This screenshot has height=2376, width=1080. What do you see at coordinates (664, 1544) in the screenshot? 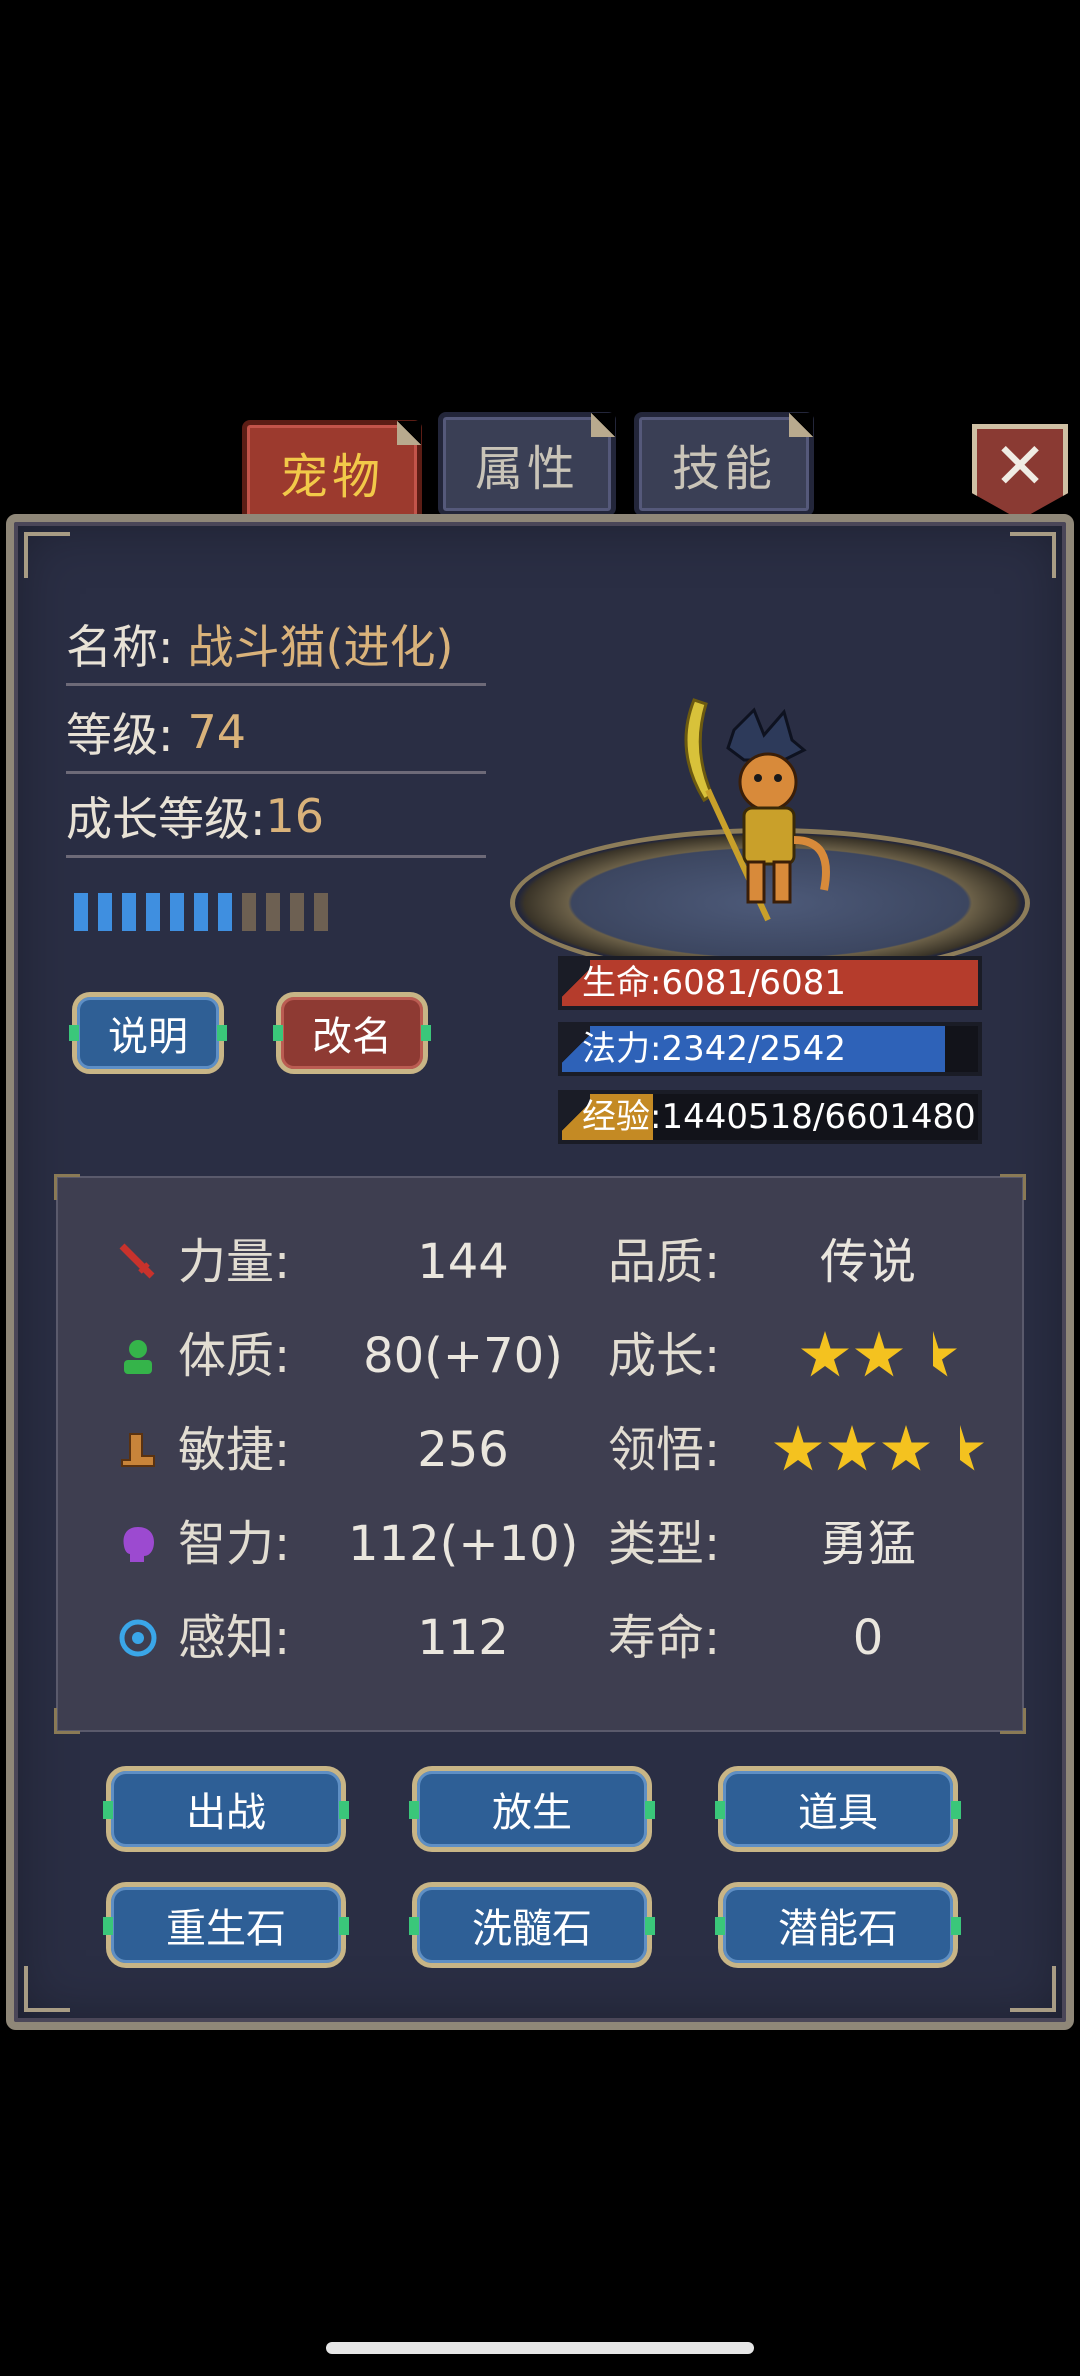
I see `attr-right-label: 类型:` at bounding box center [664, 1544].